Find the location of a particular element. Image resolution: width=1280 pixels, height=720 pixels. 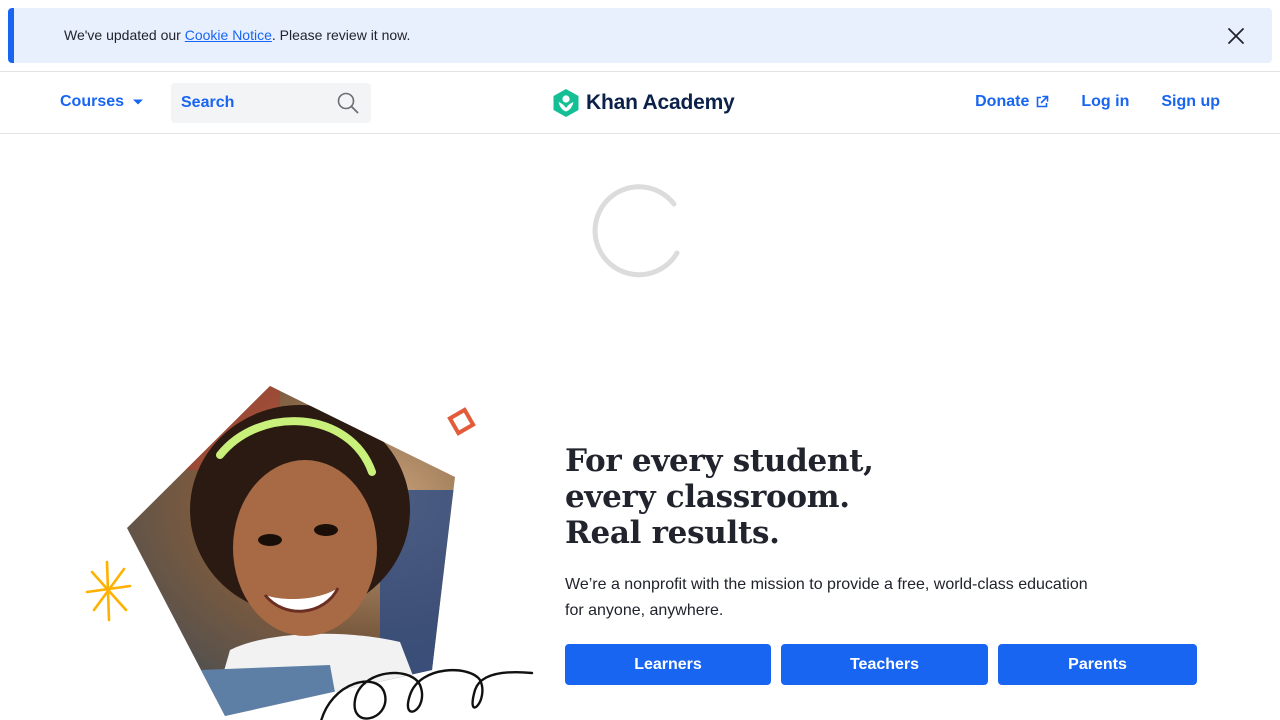

header-nav: Donate Log in Sign up is located at coordinates (1097, 102).